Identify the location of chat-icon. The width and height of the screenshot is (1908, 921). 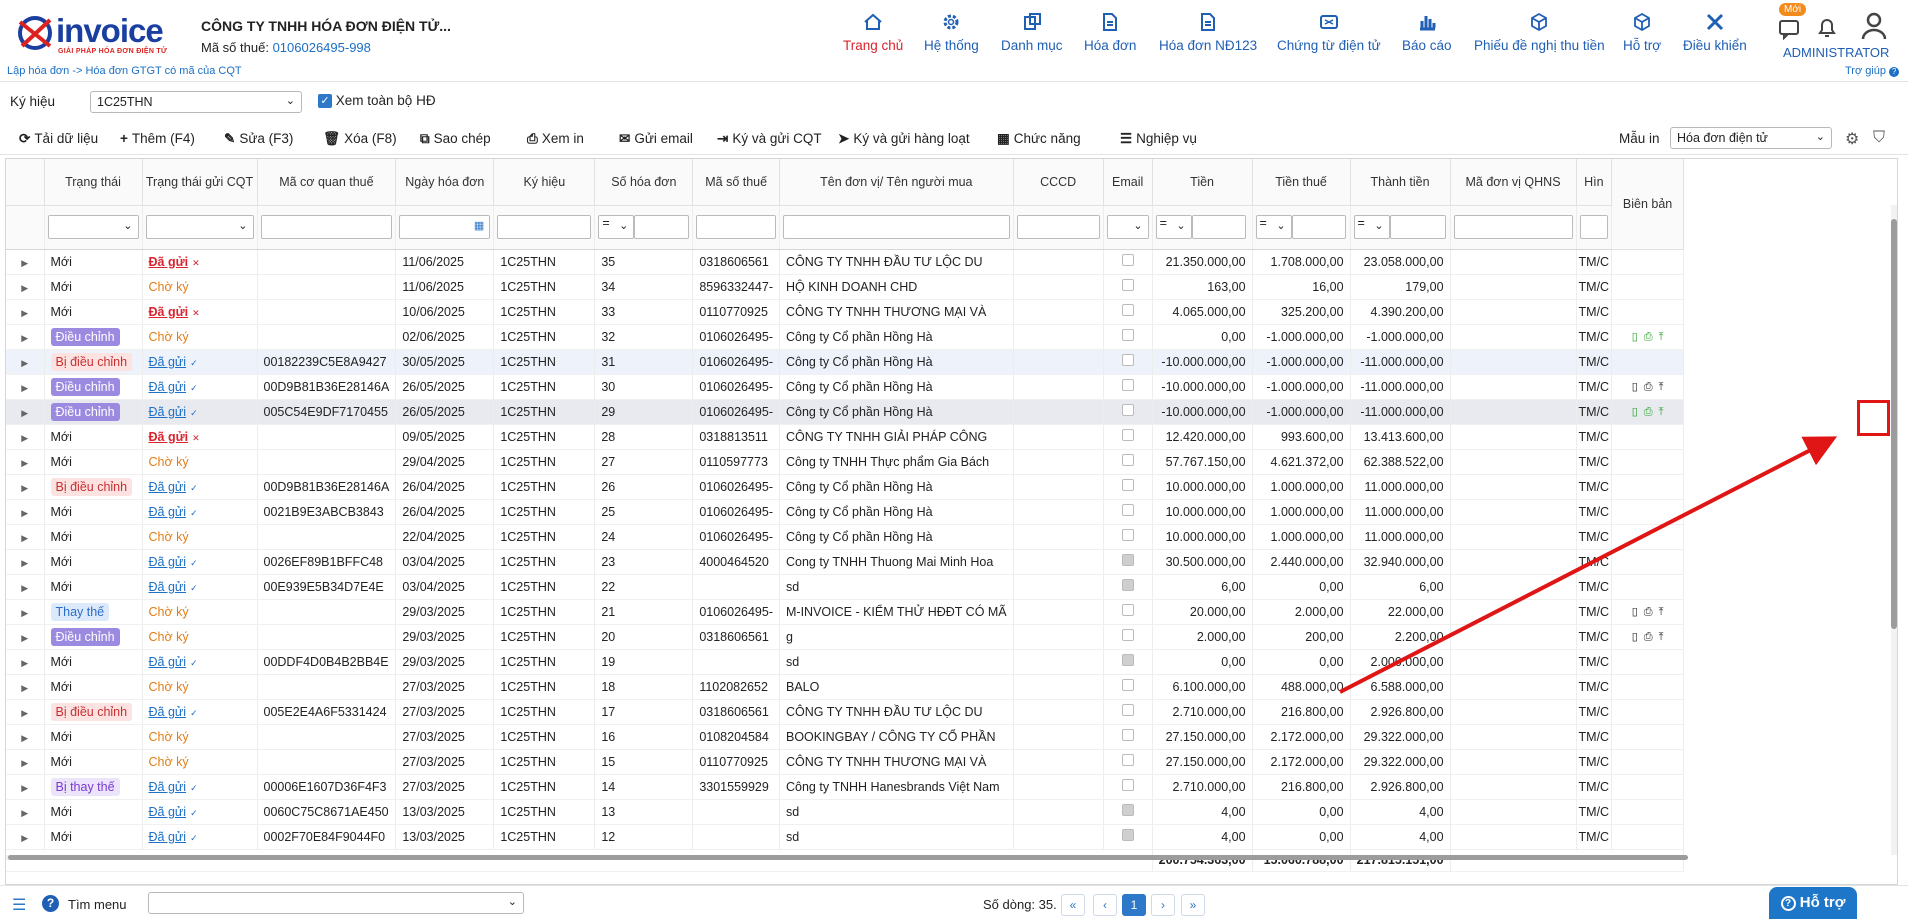
(1789, 29).